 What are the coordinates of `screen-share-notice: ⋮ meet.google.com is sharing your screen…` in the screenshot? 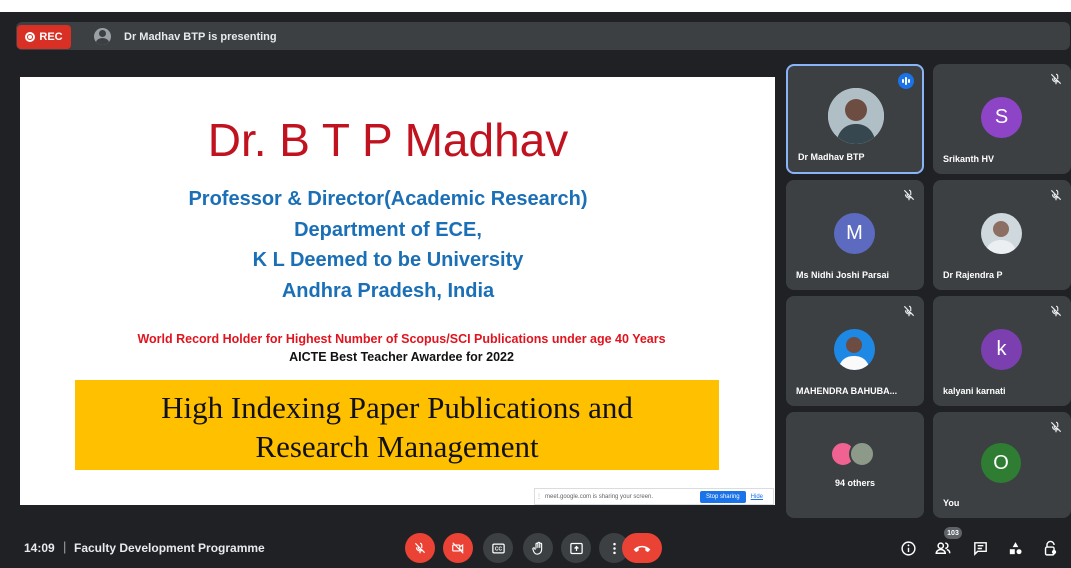 It's located at (654, 496).